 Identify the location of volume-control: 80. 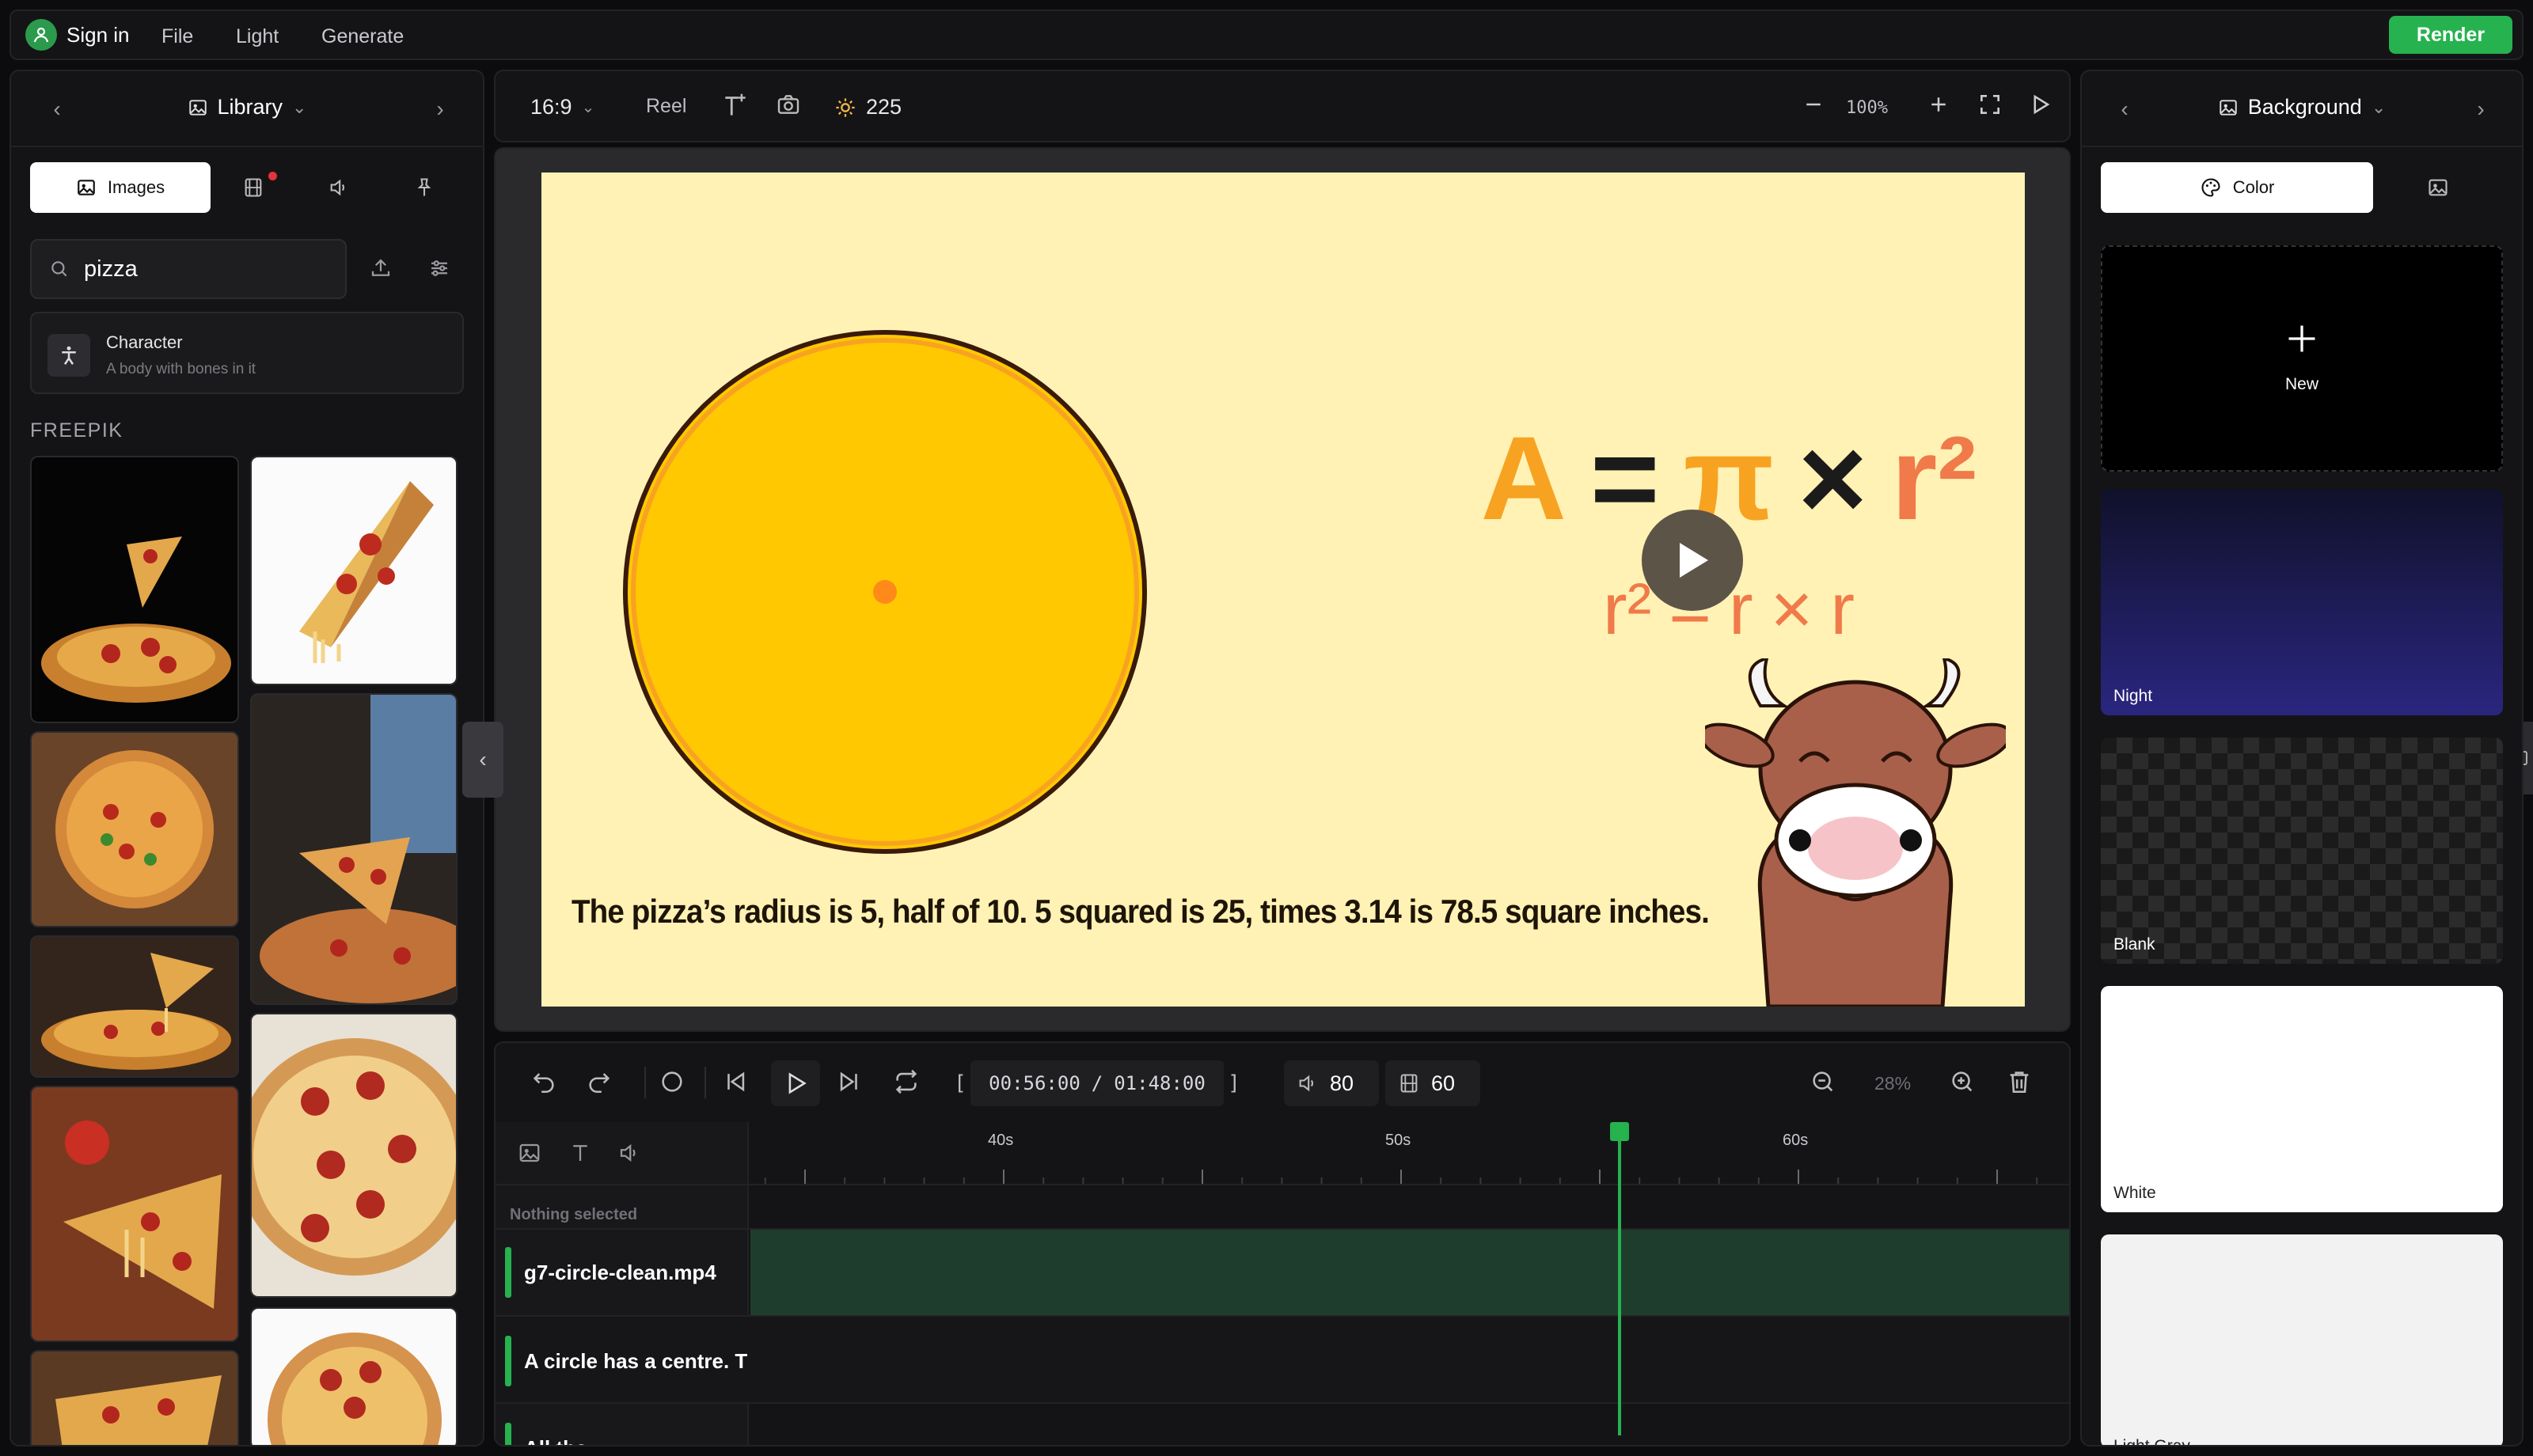
(1331, 1083).